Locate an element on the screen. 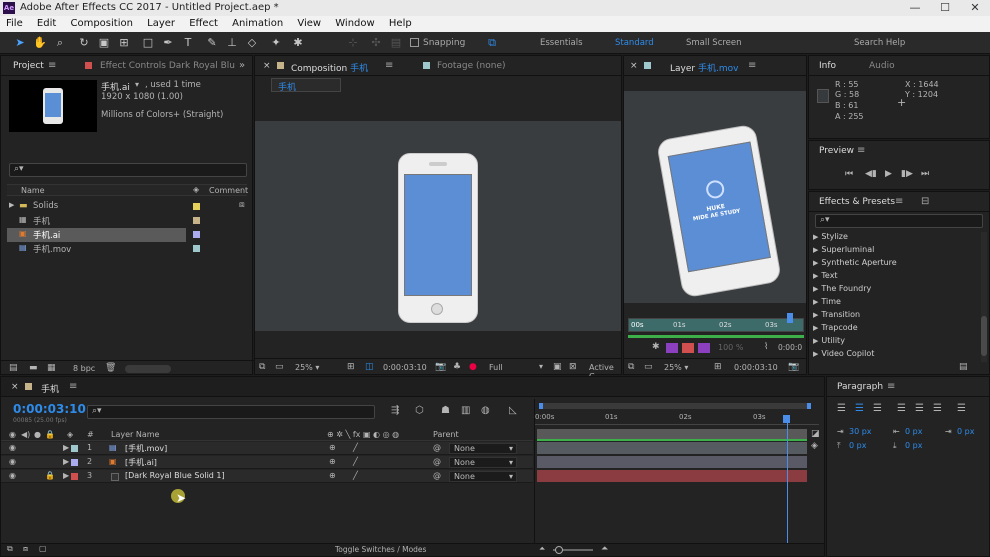 The image size is (990, 557). timeline-search-input: ⌕▾ is located at coordinates (231, 412).